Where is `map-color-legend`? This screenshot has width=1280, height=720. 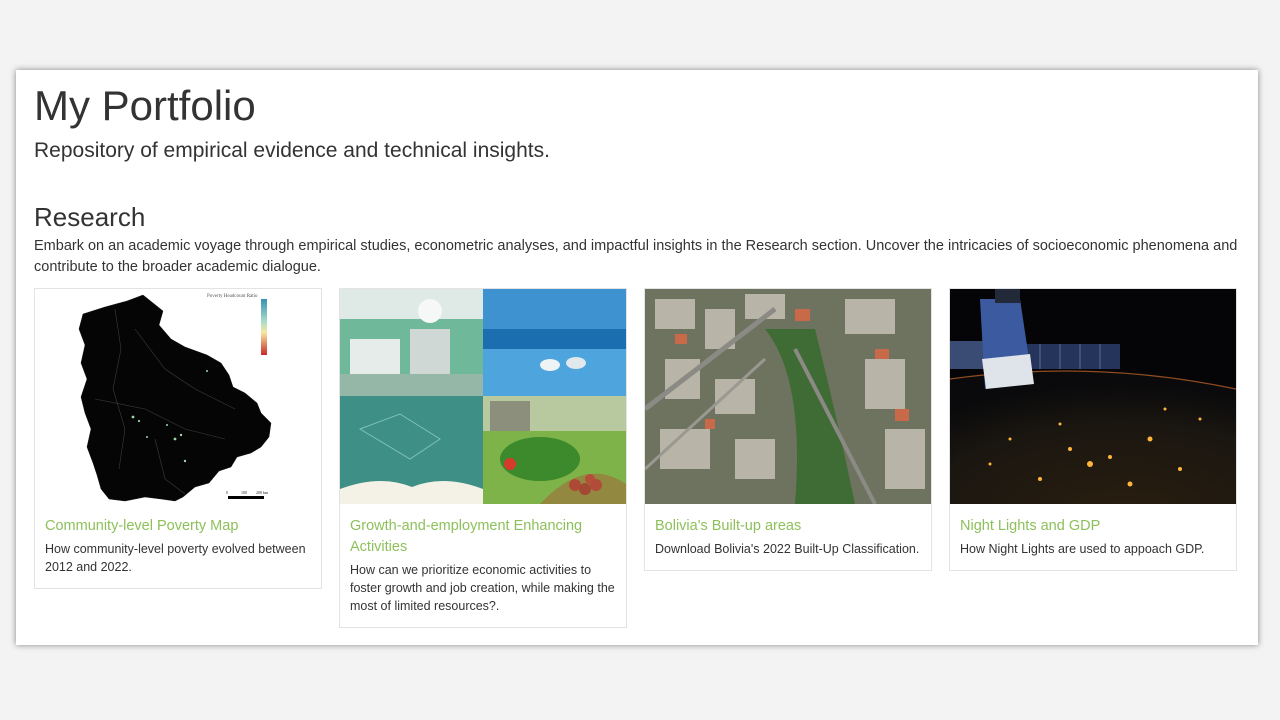 map-color-legend is located at coordinates (264, 327).